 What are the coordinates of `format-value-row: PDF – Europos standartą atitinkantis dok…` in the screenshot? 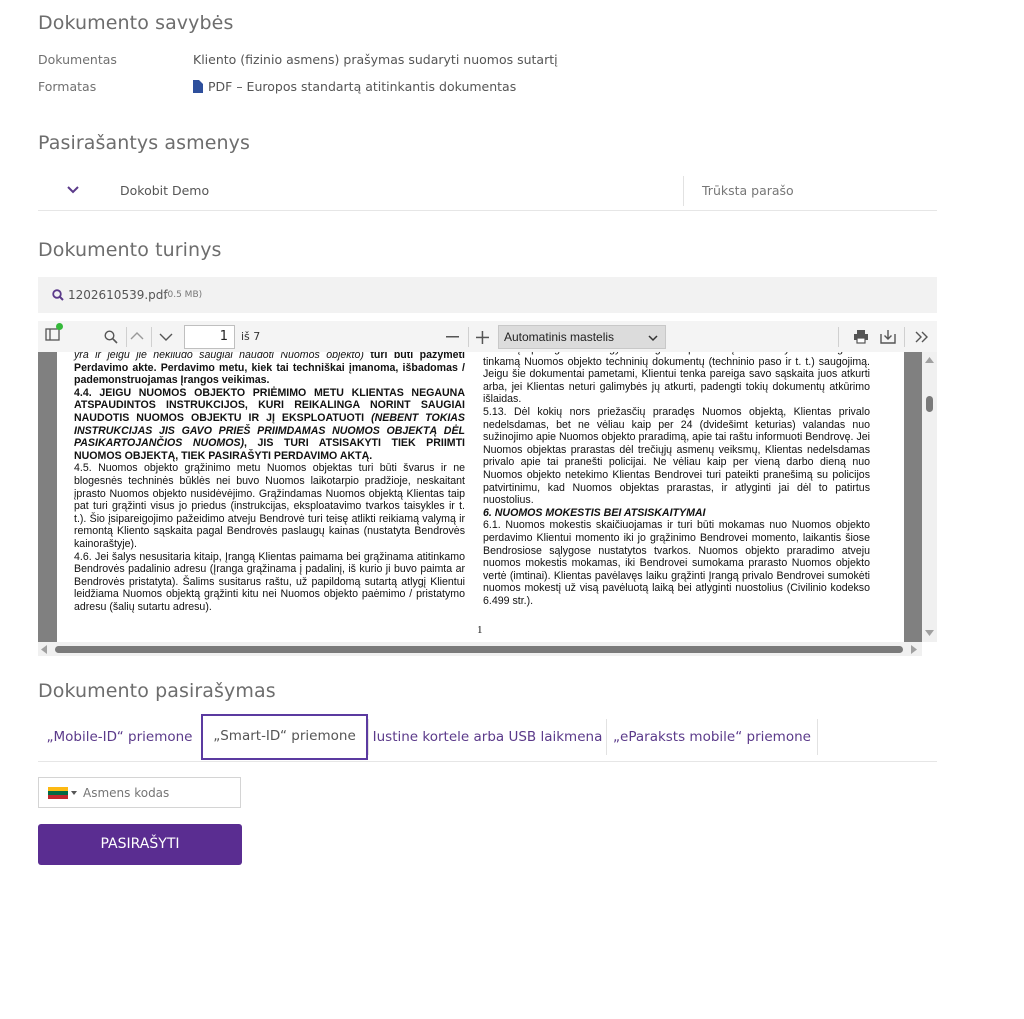 It's located at (354, 86).